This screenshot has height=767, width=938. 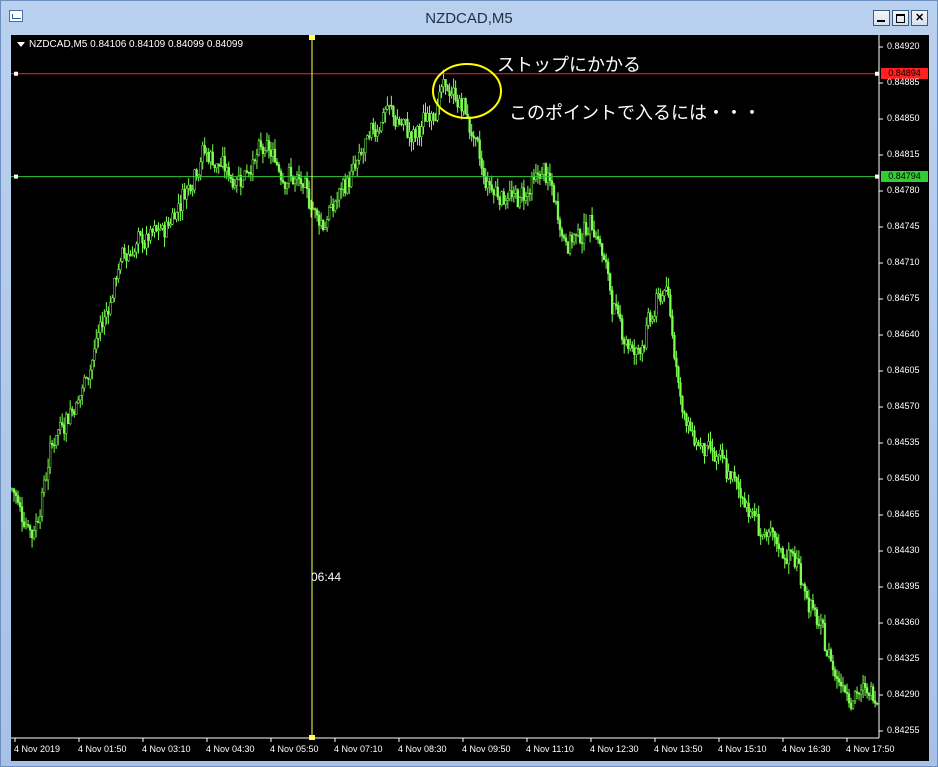 I want to click on price-tick-label: 0.84360, so click(x=903, y=622).